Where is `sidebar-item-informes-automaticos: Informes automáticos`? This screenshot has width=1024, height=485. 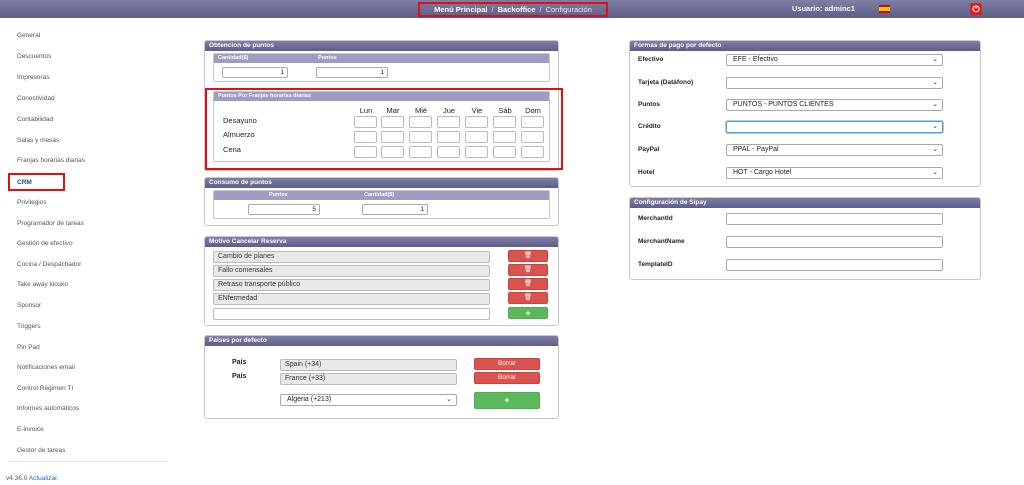 sidebar-item-informes-automaticos: Informes automáticos is located at coordinates (48, 408).